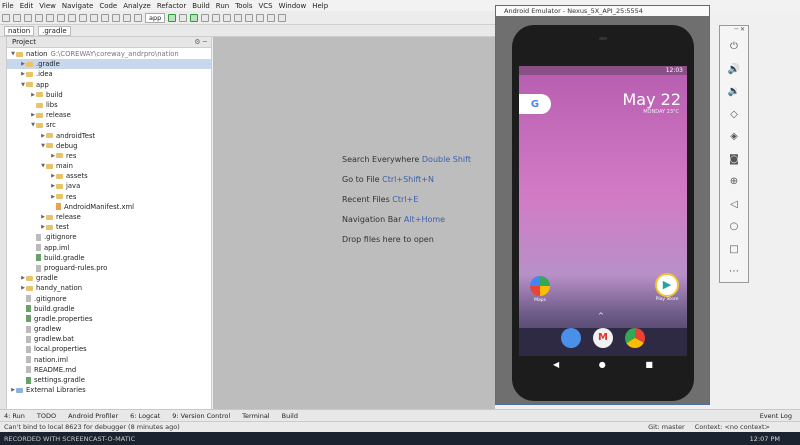 This screenshot has width=800, height=445. What do you see at coordinates (50, 17) in the screenshot?
I see `redo-icon` at bounding box center [50, 17].